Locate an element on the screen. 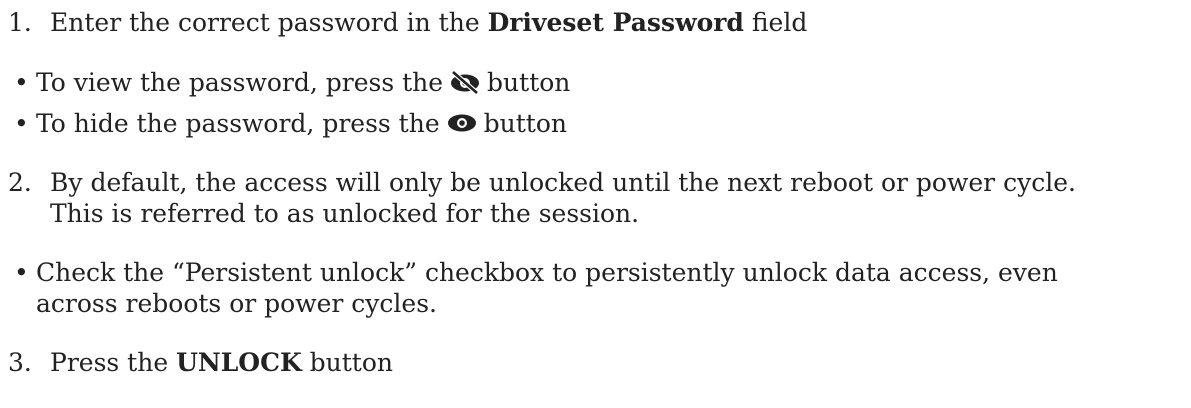  step-1-text-bold: Driveset Password is located at coordinates (615, 22).